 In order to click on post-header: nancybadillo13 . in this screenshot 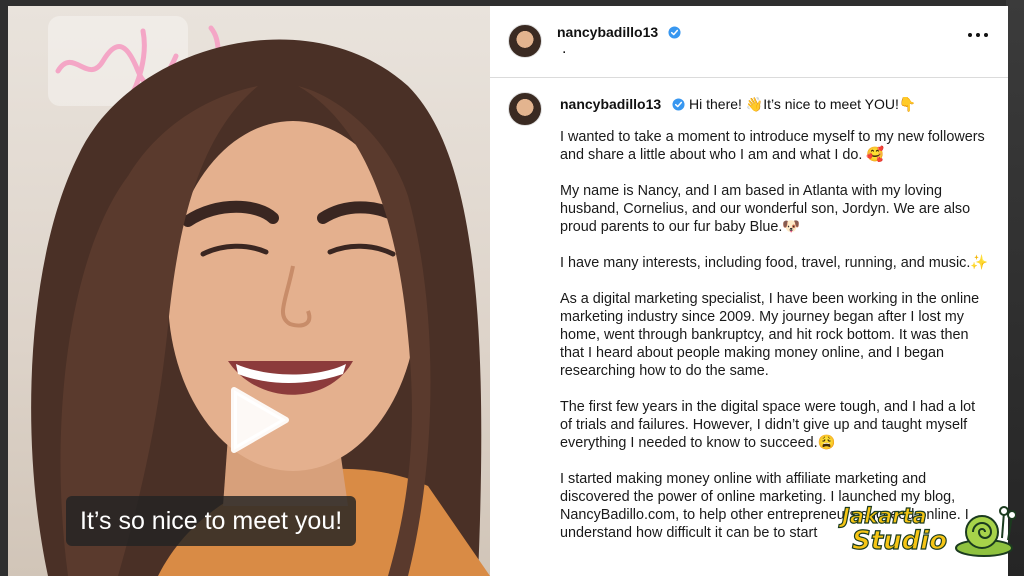, I will do `click(749, 42)`.